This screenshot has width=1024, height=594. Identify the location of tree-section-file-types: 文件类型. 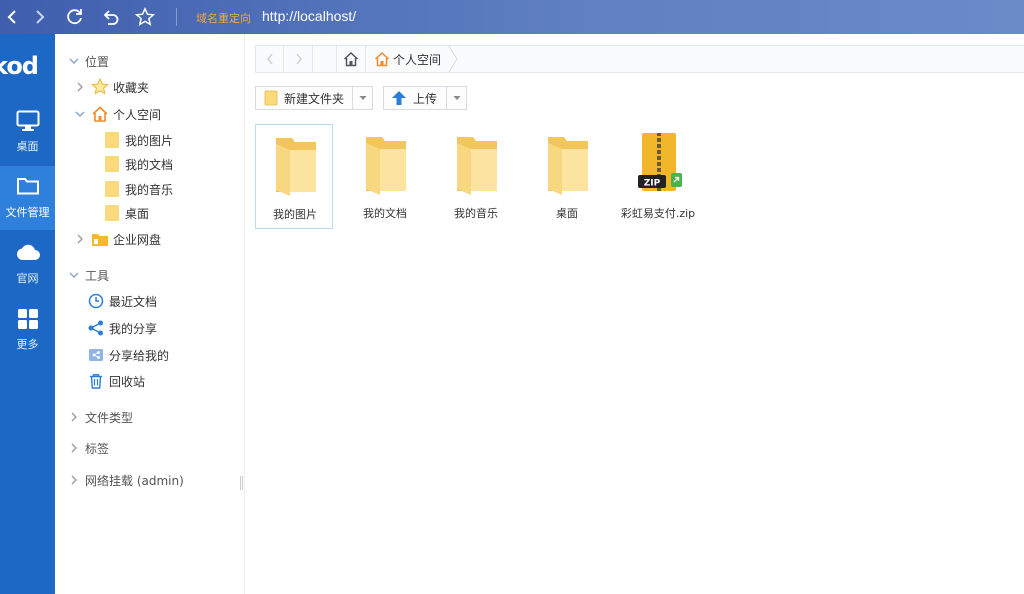
(100, 417).